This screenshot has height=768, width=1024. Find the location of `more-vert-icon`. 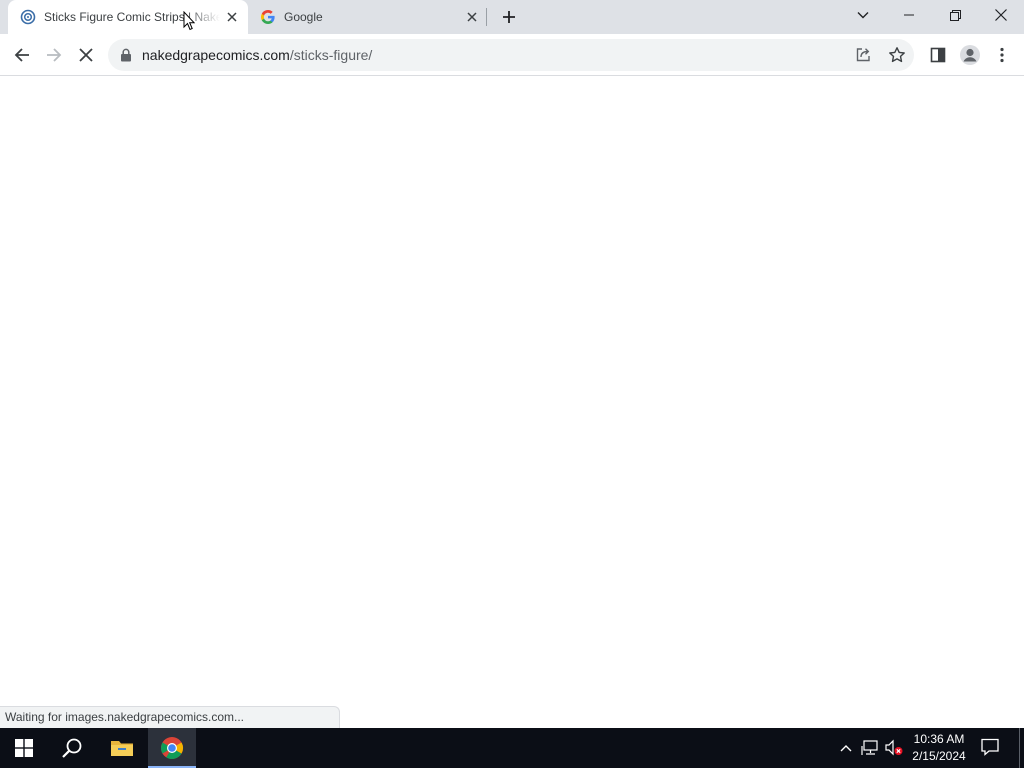

more-vert-icon is located at coordinates (1002, 55).